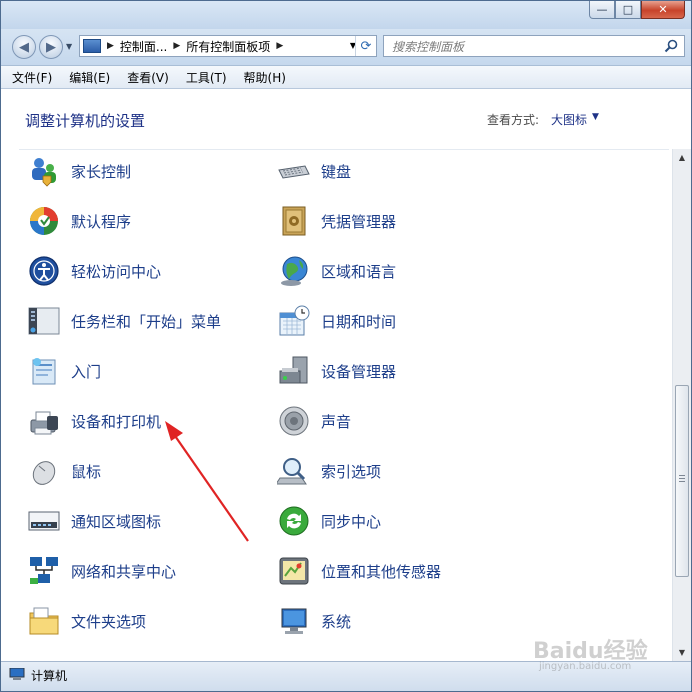  I want to click on cp-item-label: 凭据管理器, so click(358, 221).